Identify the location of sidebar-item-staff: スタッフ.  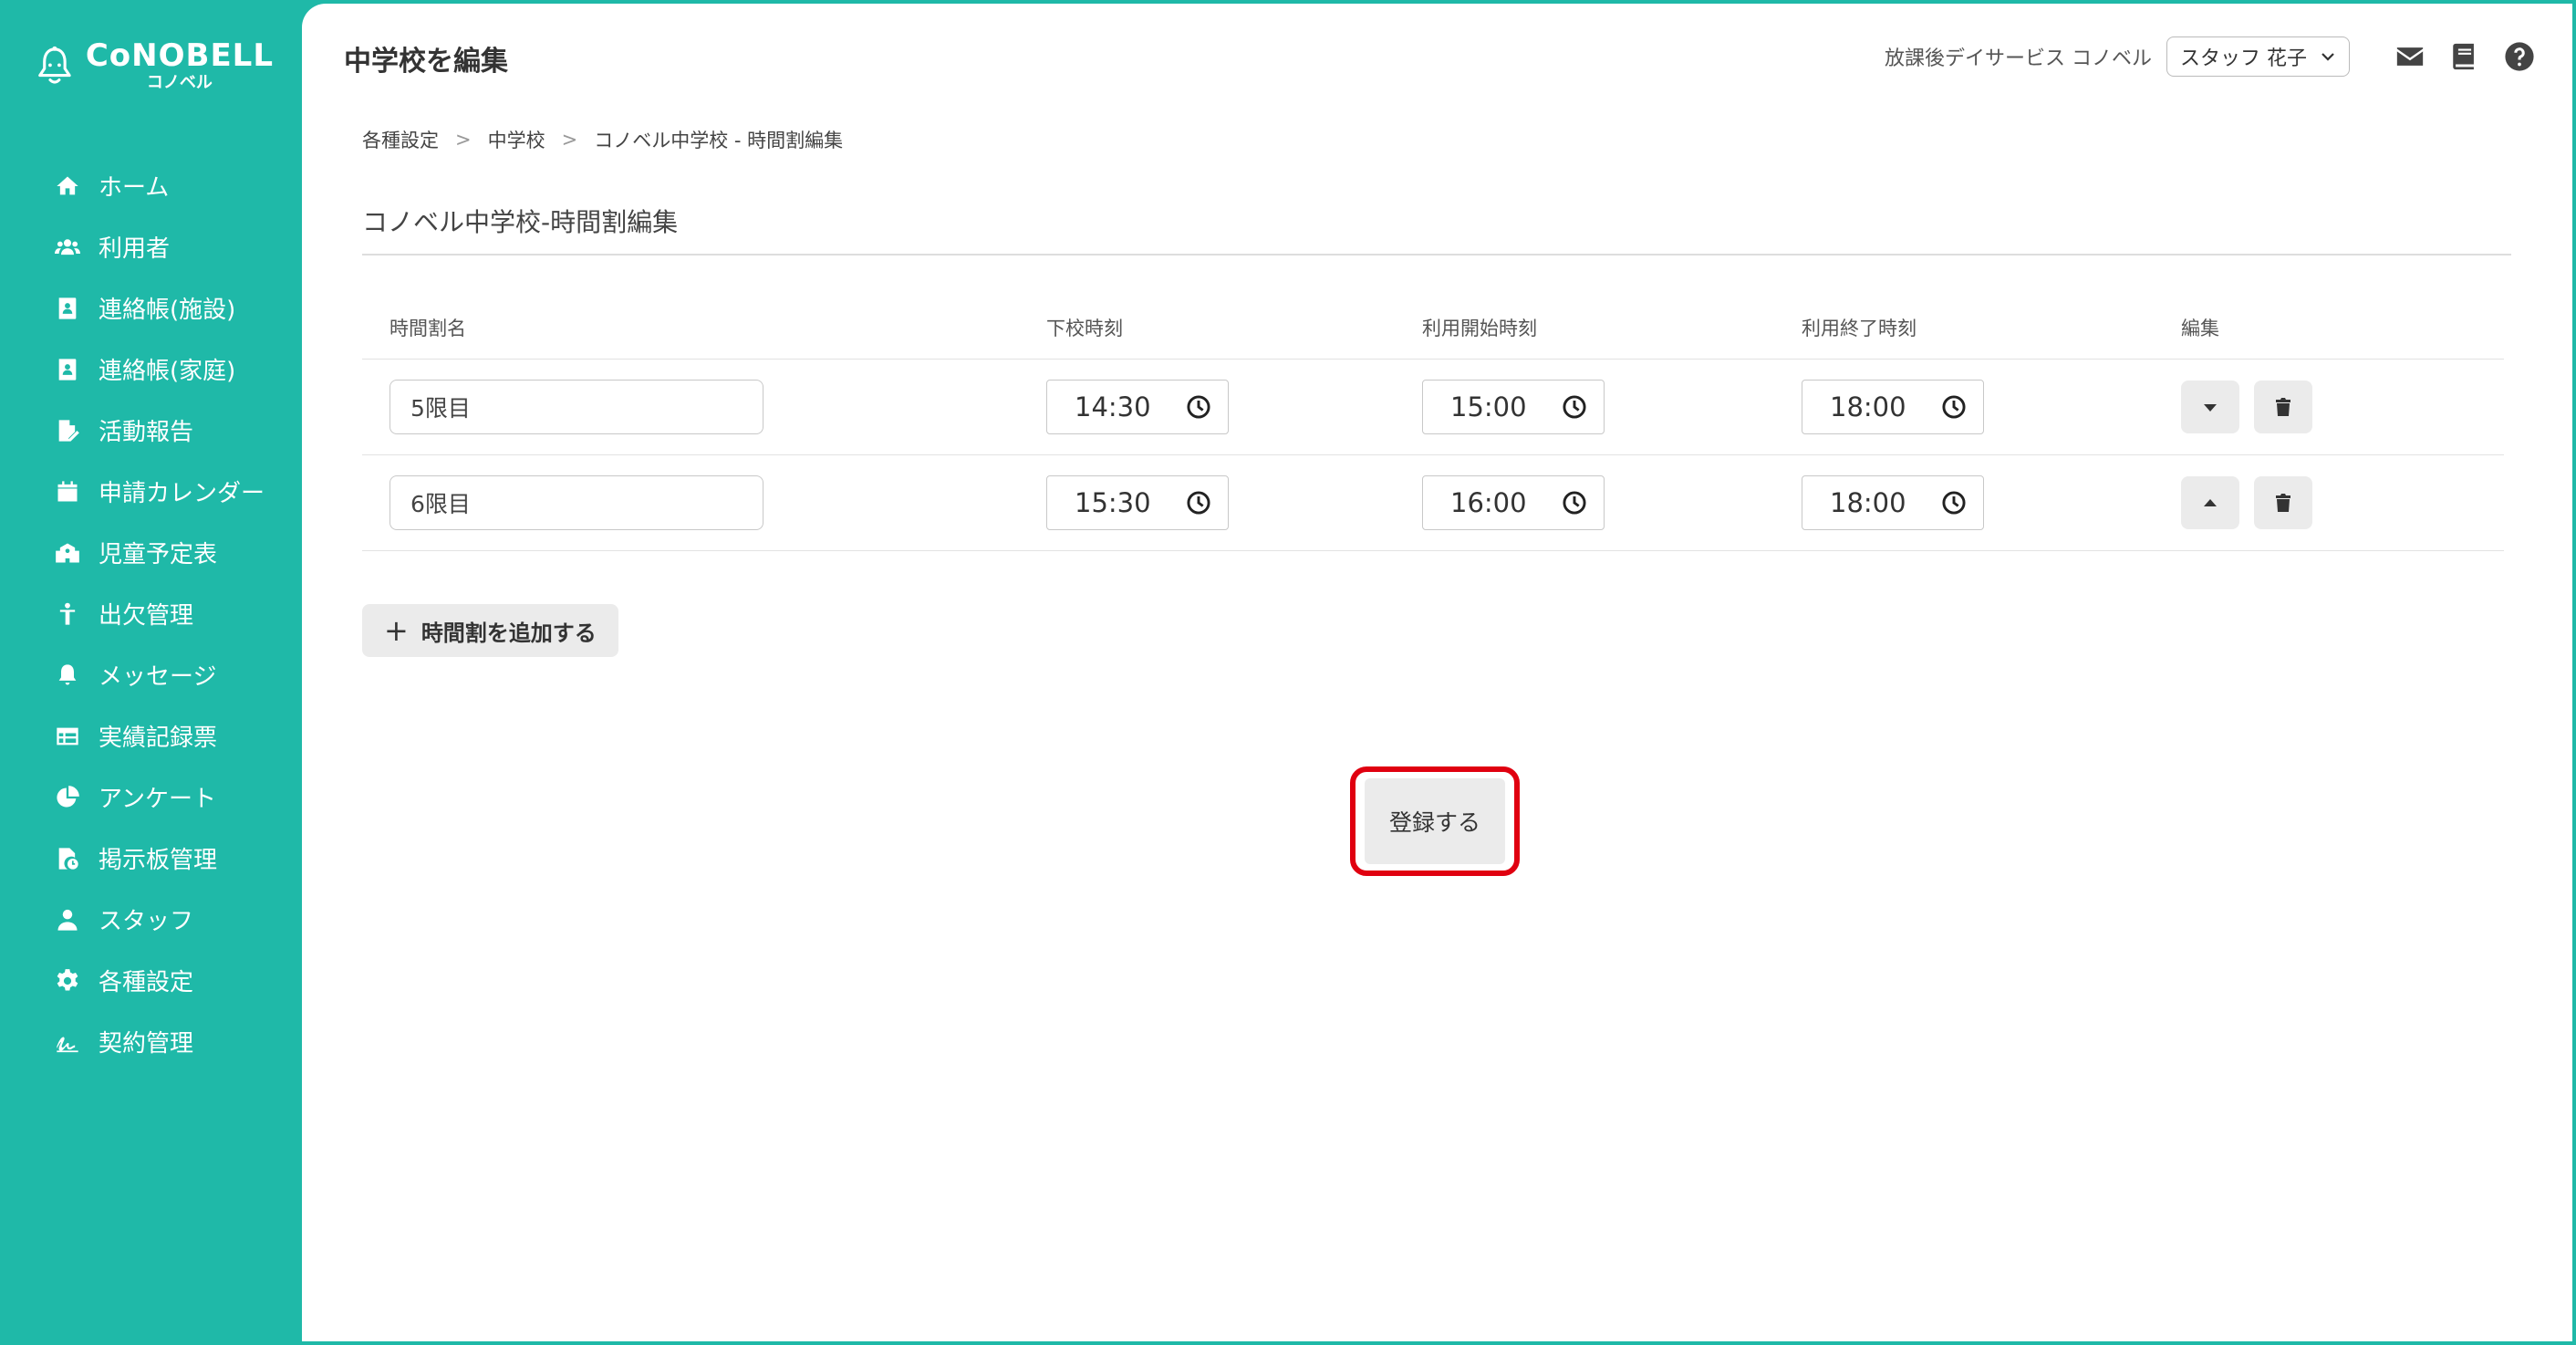
(171, 919).